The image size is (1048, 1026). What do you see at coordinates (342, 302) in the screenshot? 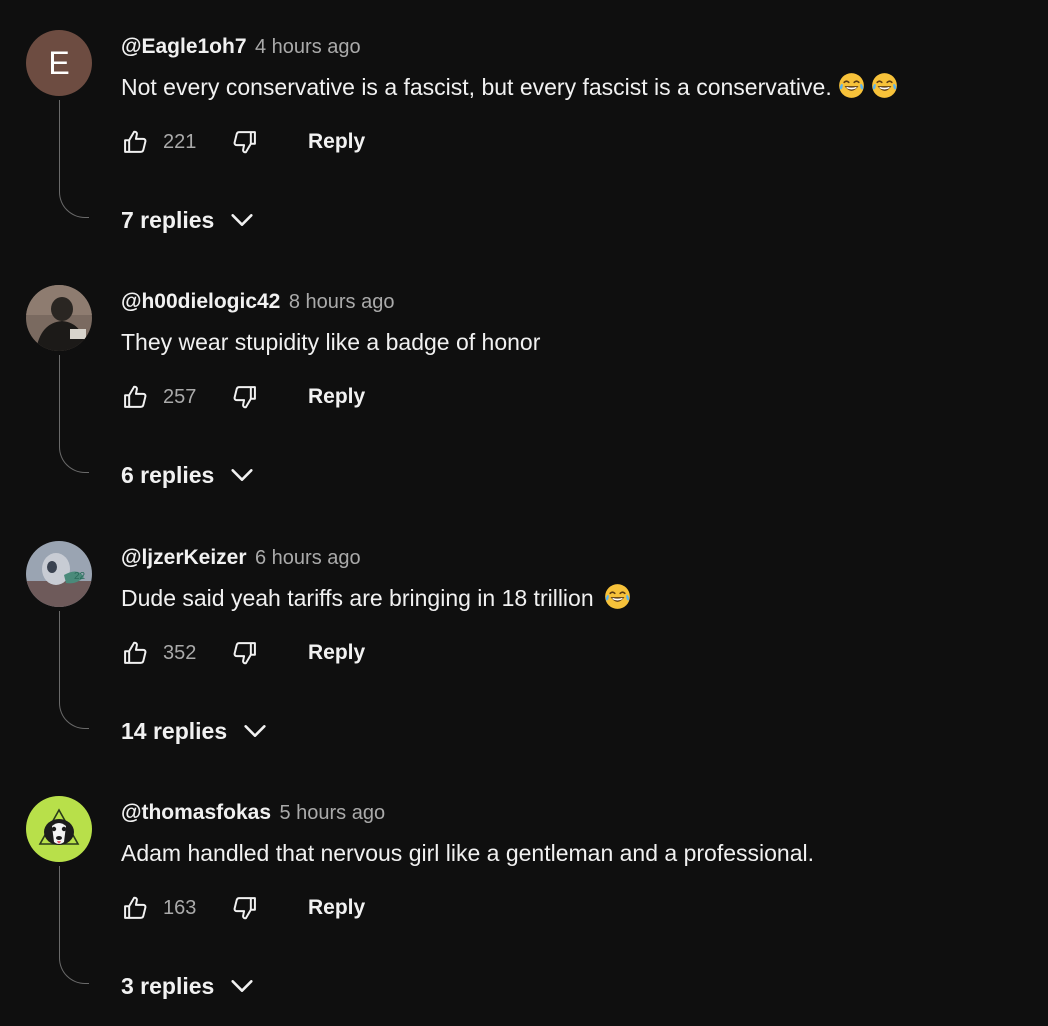
I see `comment-time: 8 hours ago` at bounding box center [342, 302].